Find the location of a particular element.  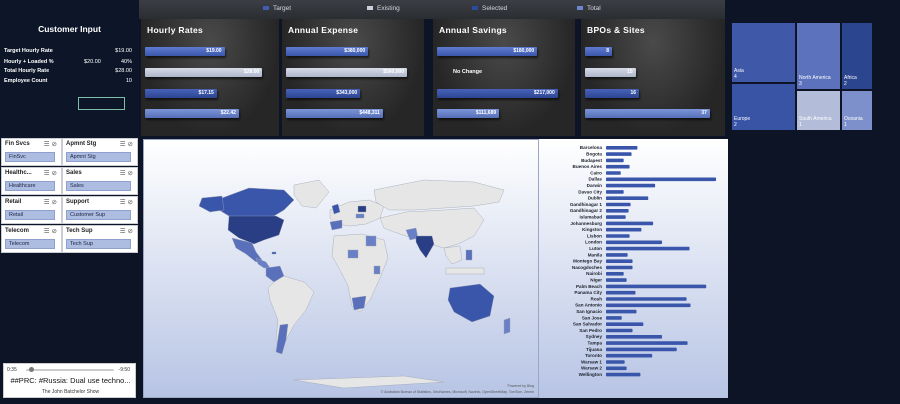

slicer-item: Customer Sup is located at coordinates (98, 215).